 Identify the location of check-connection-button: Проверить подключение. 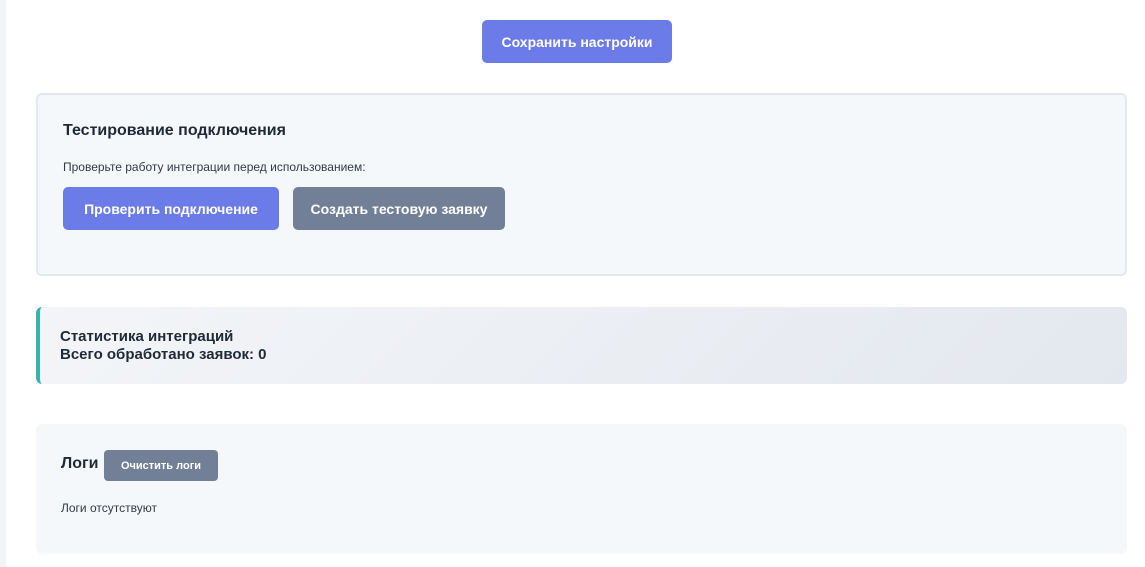
(171, 208).